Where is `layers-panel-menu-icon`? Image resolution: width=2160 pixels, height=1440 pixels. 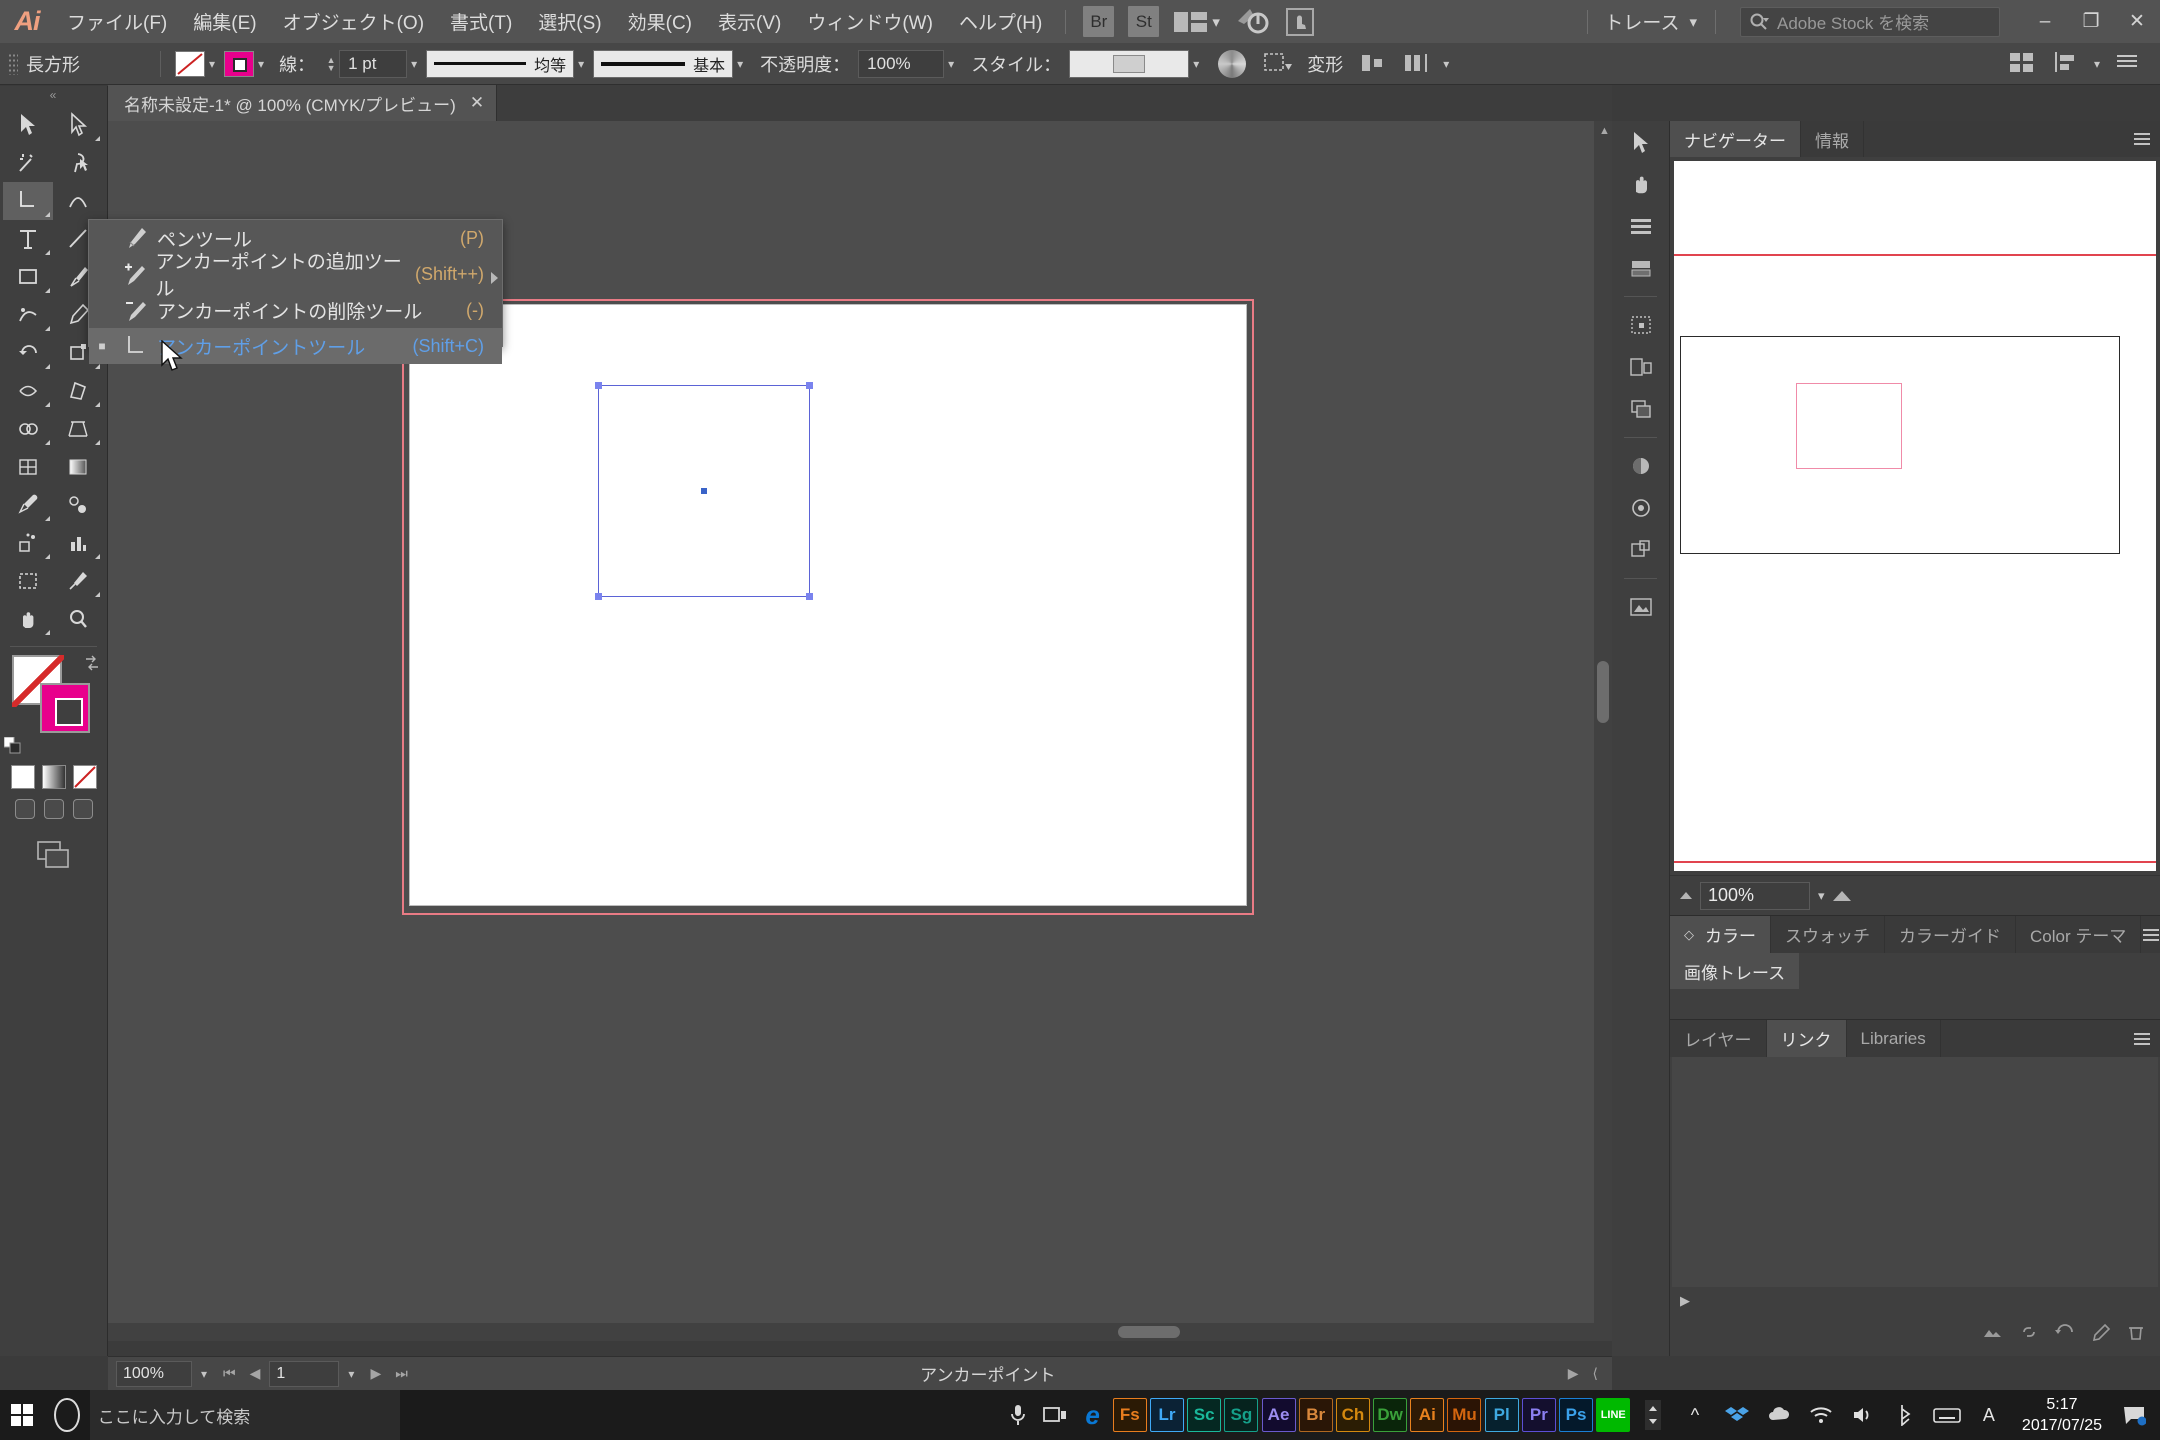
layers-panel-menu-icon is located at coordinates (2142, 1038).